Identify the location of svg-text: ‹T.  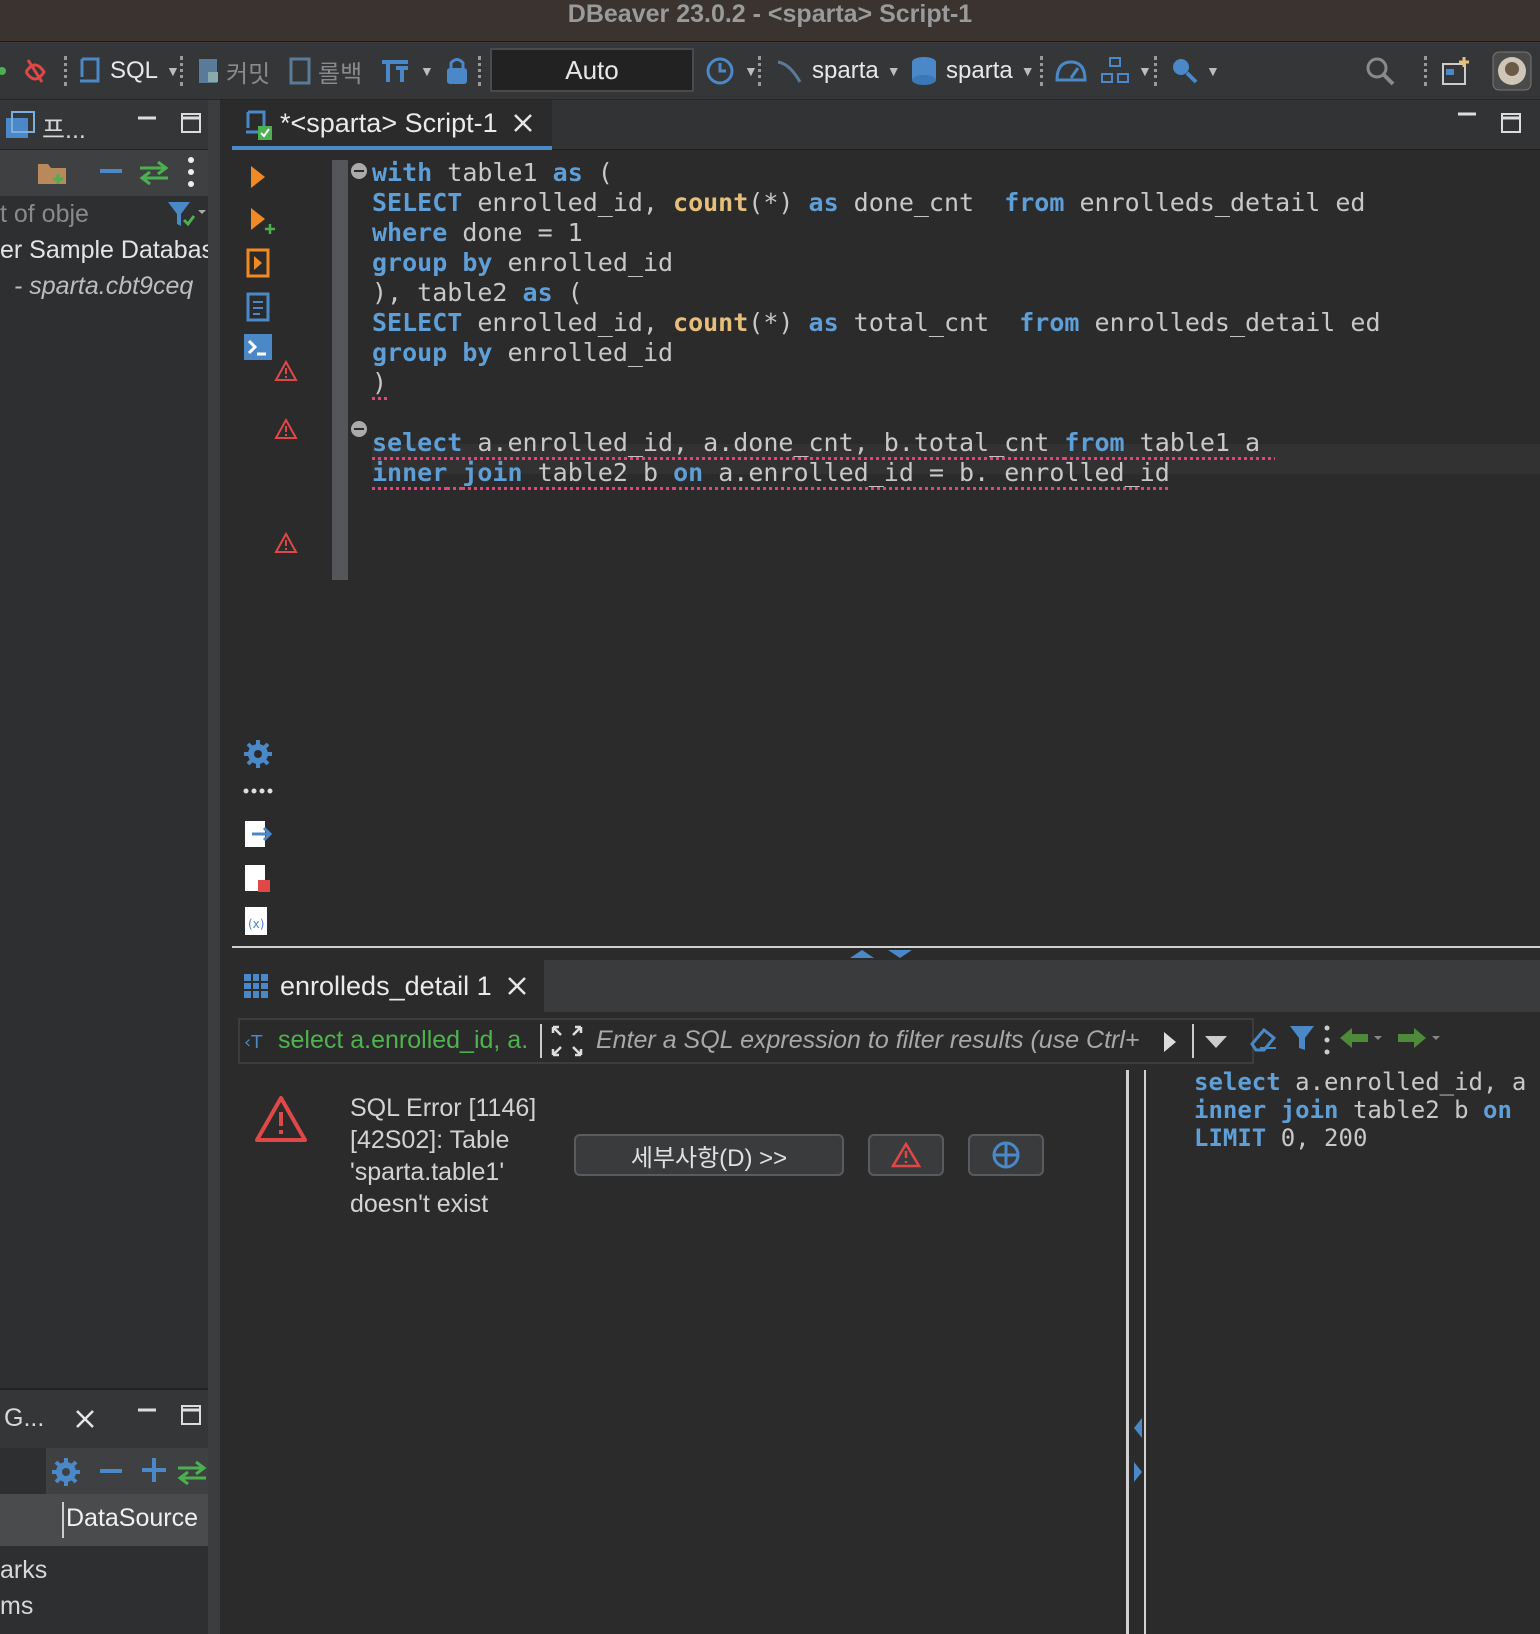
(253, 1042).